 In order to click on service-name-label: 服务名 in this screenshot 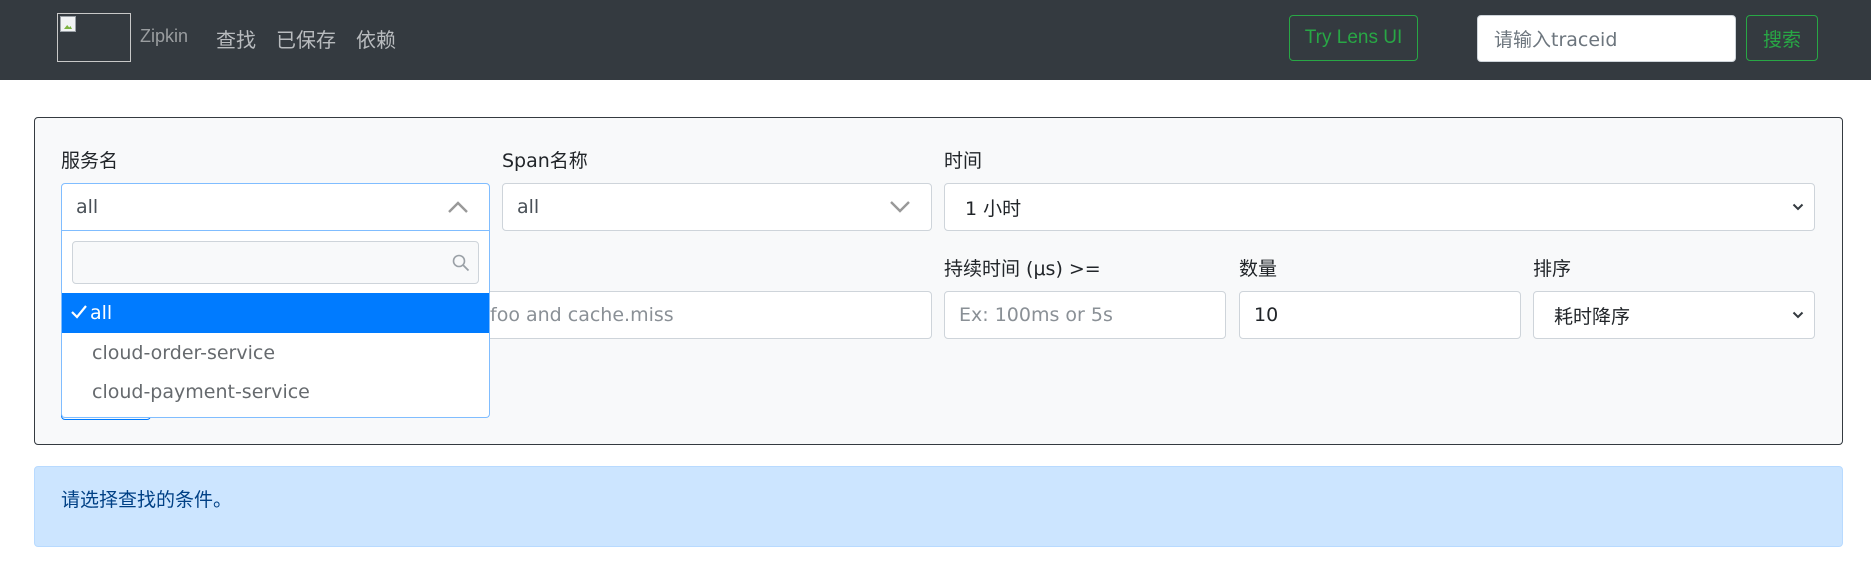, I will do `click(90, 161)`.